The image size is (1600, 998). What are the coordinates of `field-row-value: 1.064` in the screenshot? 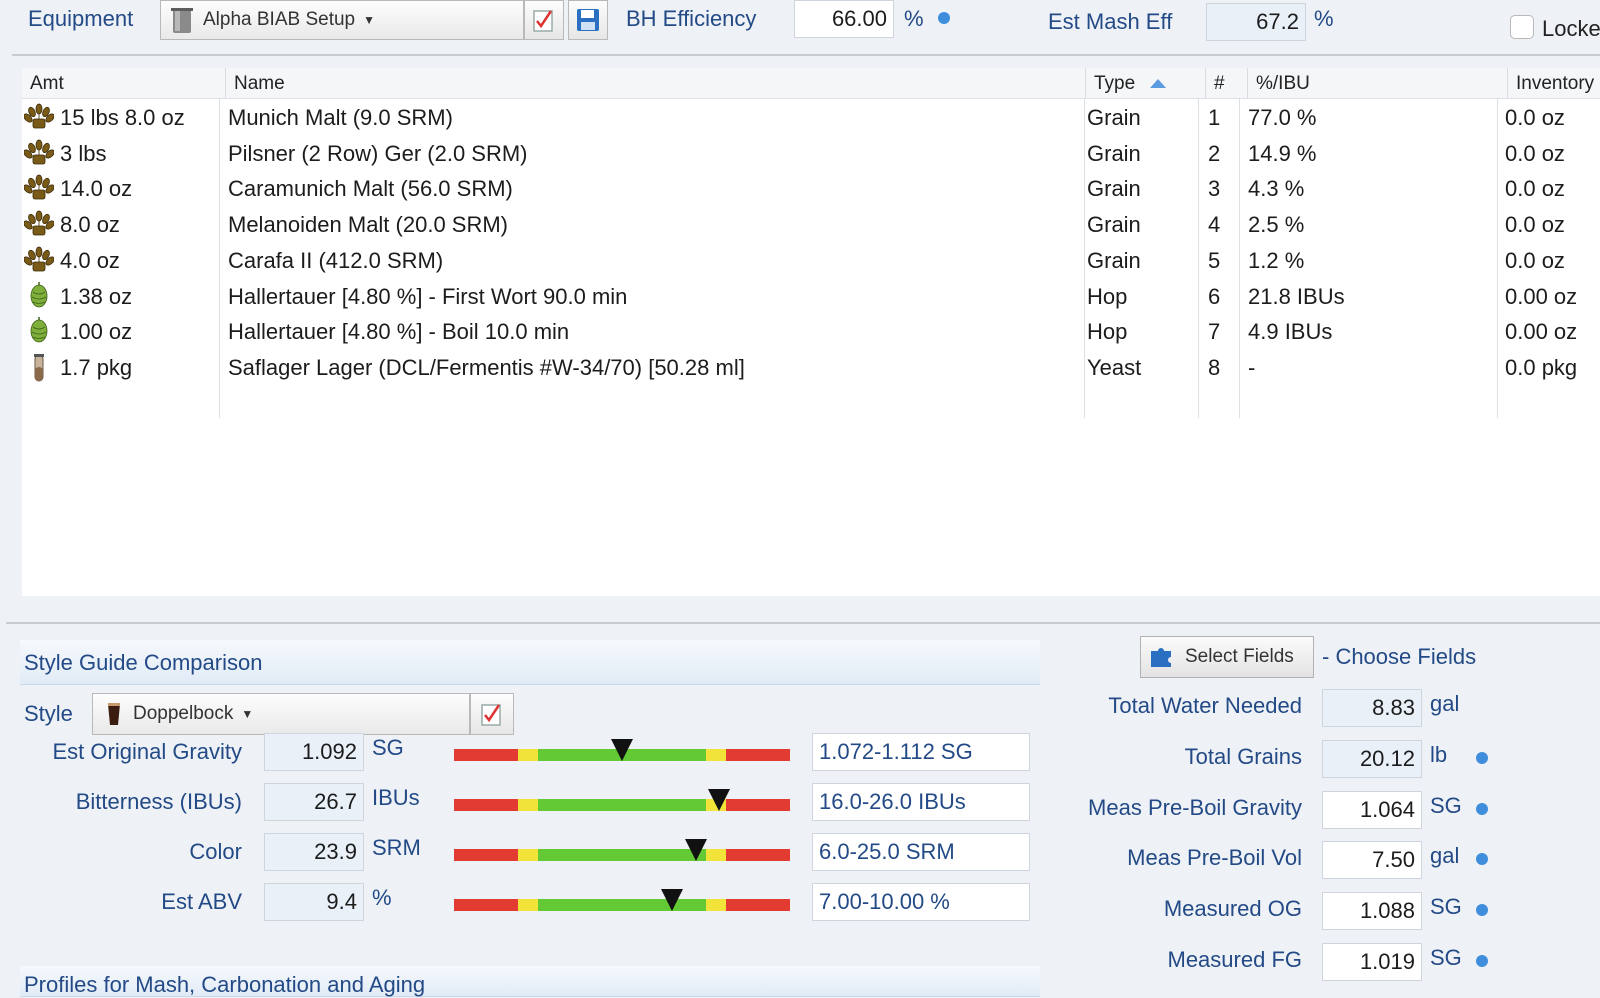 It's located at (1372, 809).